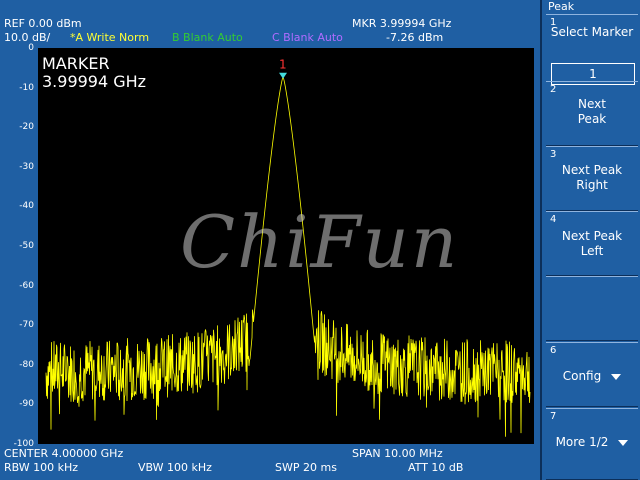 The height and width of the screenshot is (480, 640). What do you see at coordinates (582, 376) in the screenshot?
I see `softkey-label: Config` at bounding box center [582, 376].